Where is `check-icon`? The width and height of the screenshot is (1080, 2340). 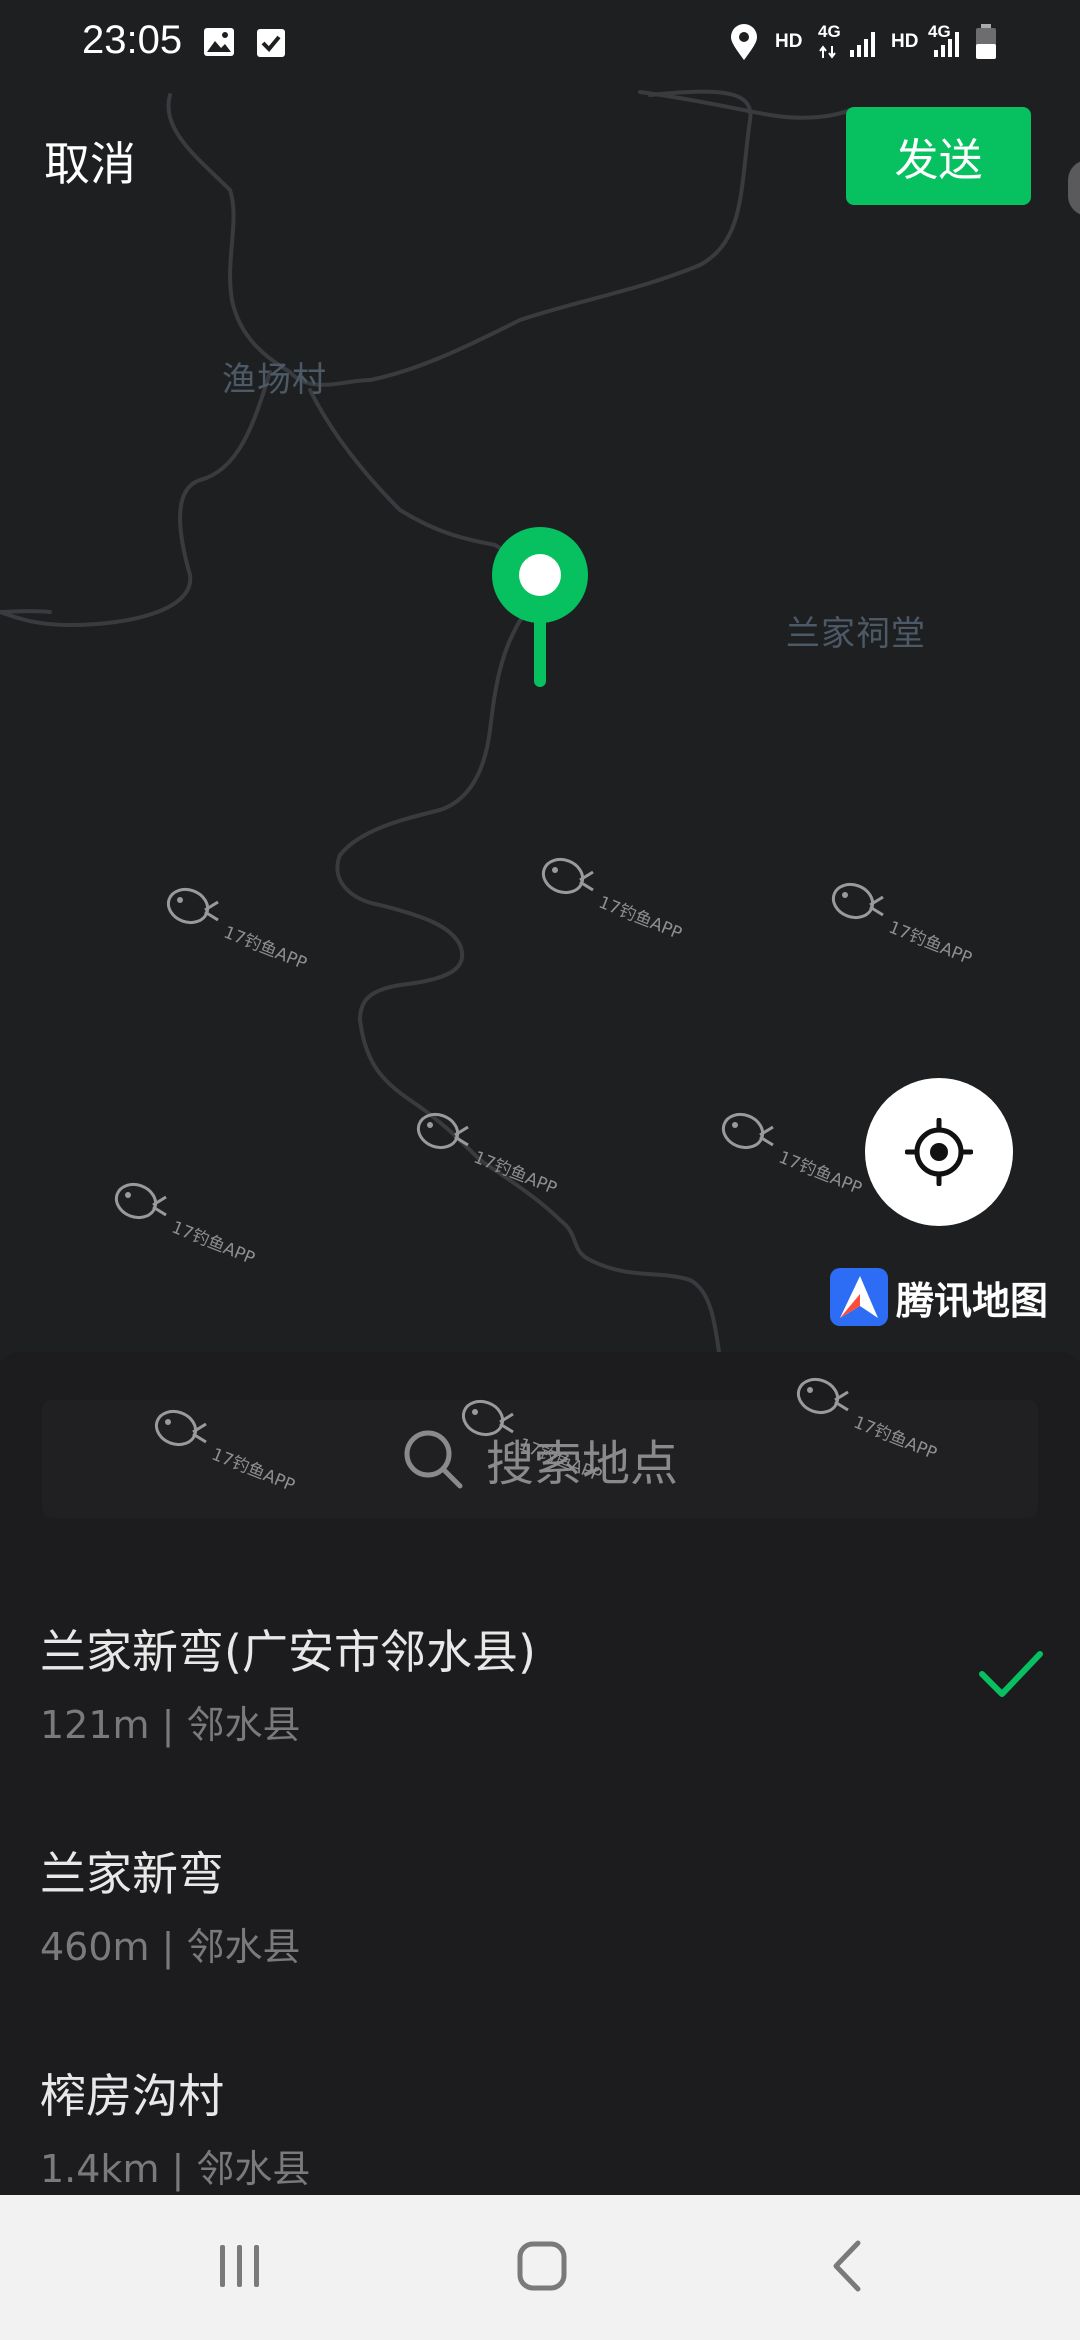 check-icon is located at coordinates (1011, 1674).